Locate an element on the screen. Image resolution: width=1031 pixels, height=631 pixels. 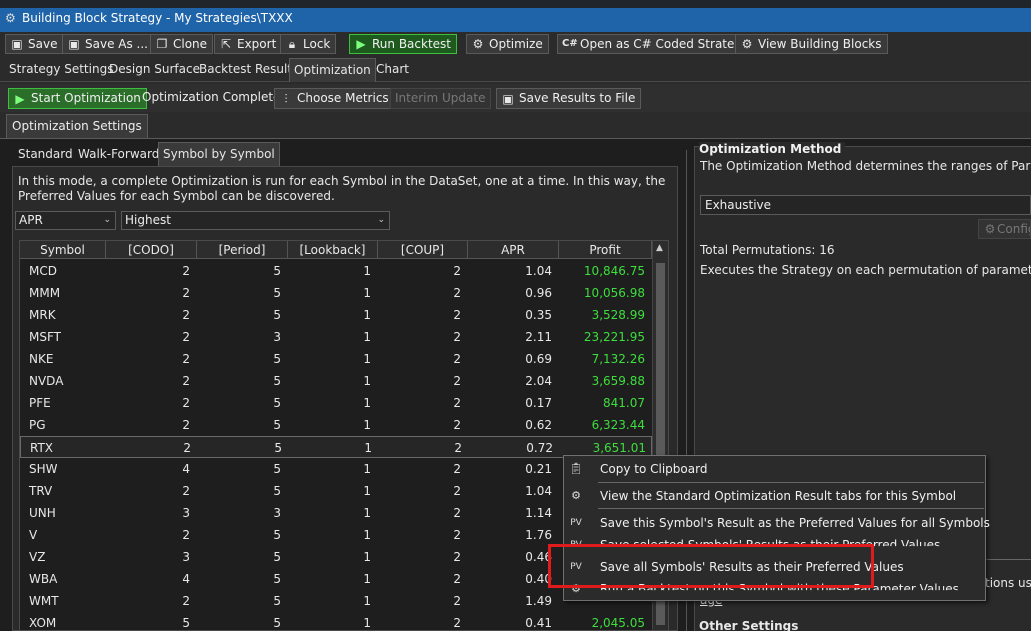
config-label: Config is located at coordinates (1013, 229).